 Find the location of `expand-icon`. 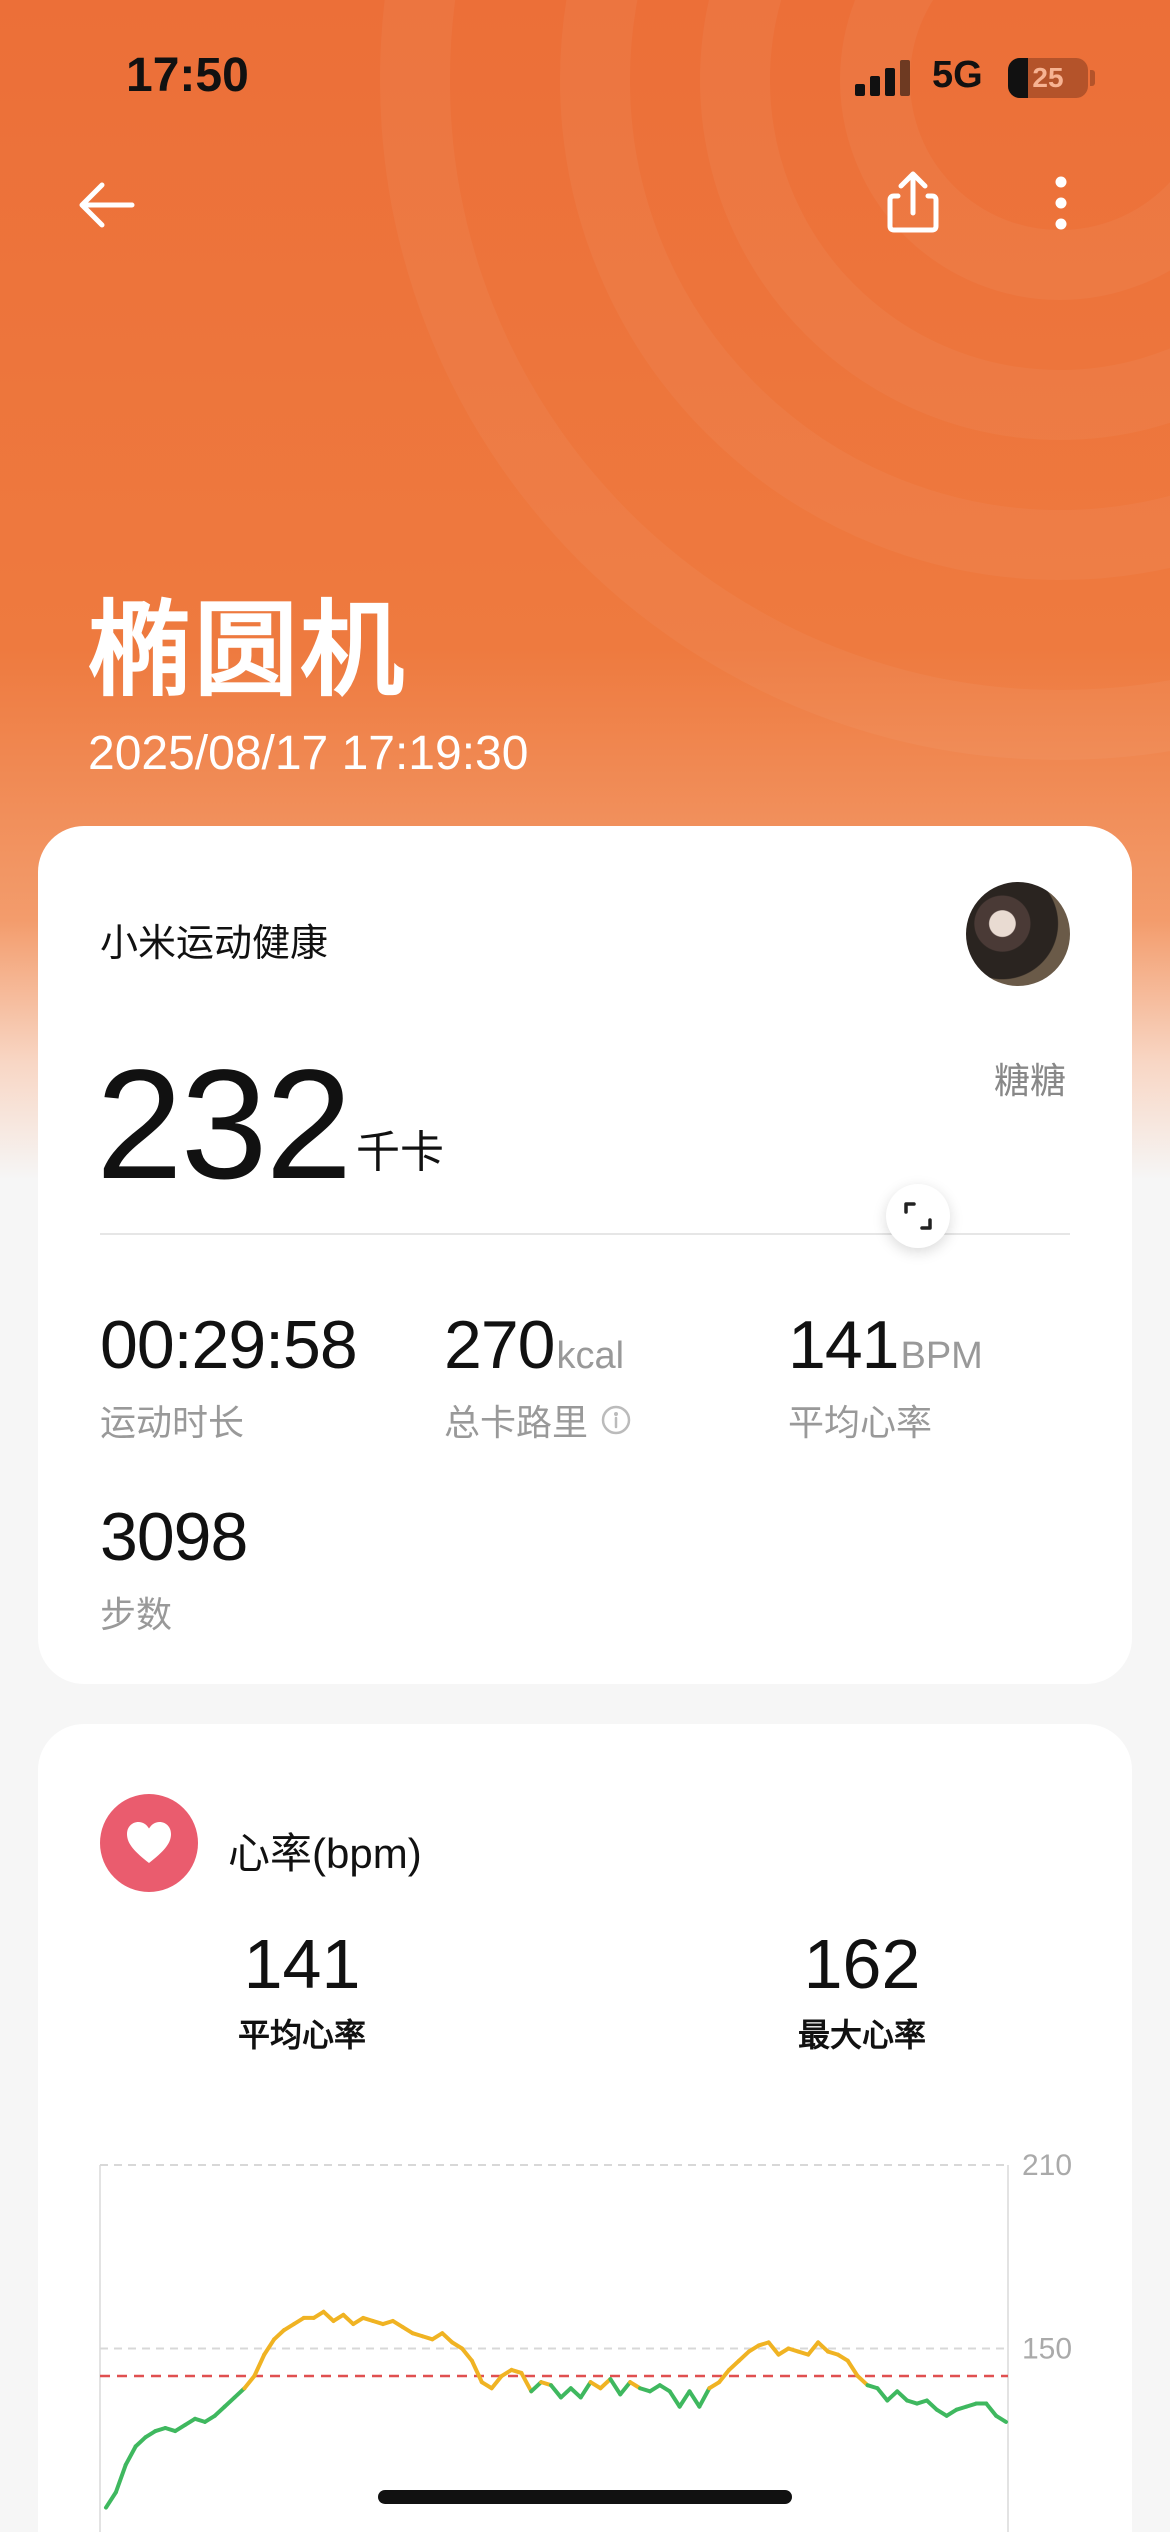

expand-icon is located at coordinates (918, 1216).